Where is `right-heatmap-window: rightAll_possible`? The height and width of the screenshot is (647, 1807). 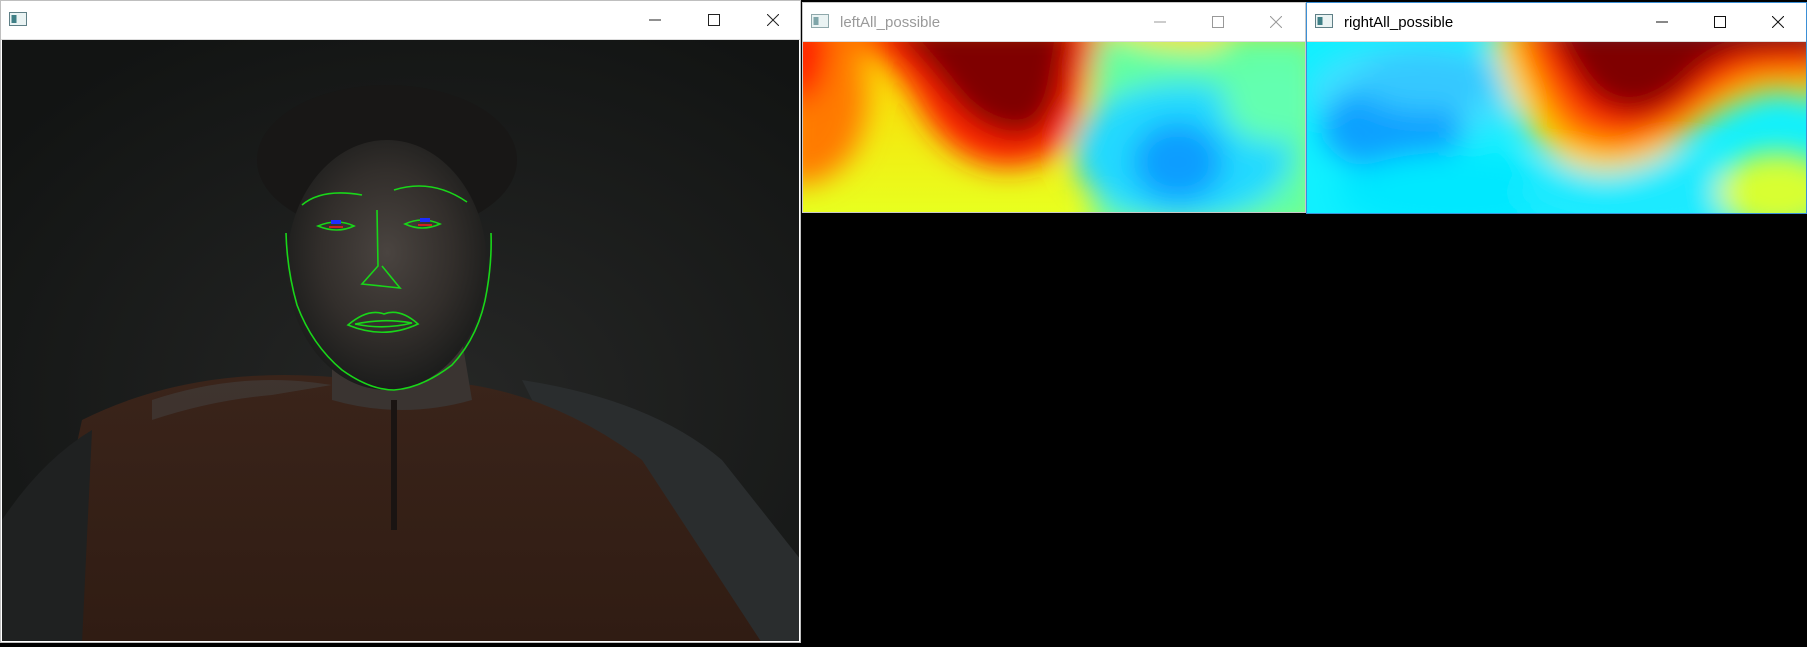 right-heatmap-window: rightAll_possible is located at coordinates (1556, 108).